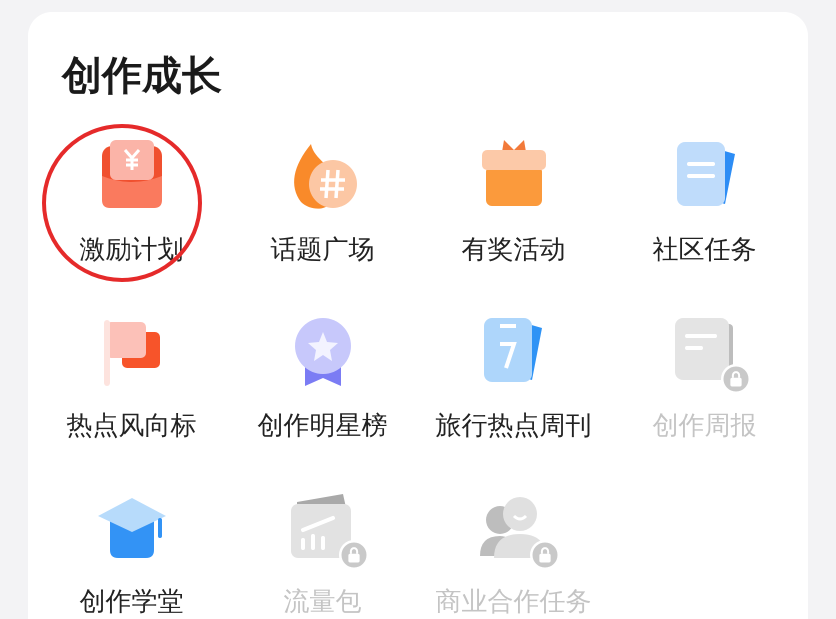 This screenshot has height=619, width=836. Describe the element at coordinates (132, 602) in the screenshot. I see `feature-label: 创作学堂` at that location.